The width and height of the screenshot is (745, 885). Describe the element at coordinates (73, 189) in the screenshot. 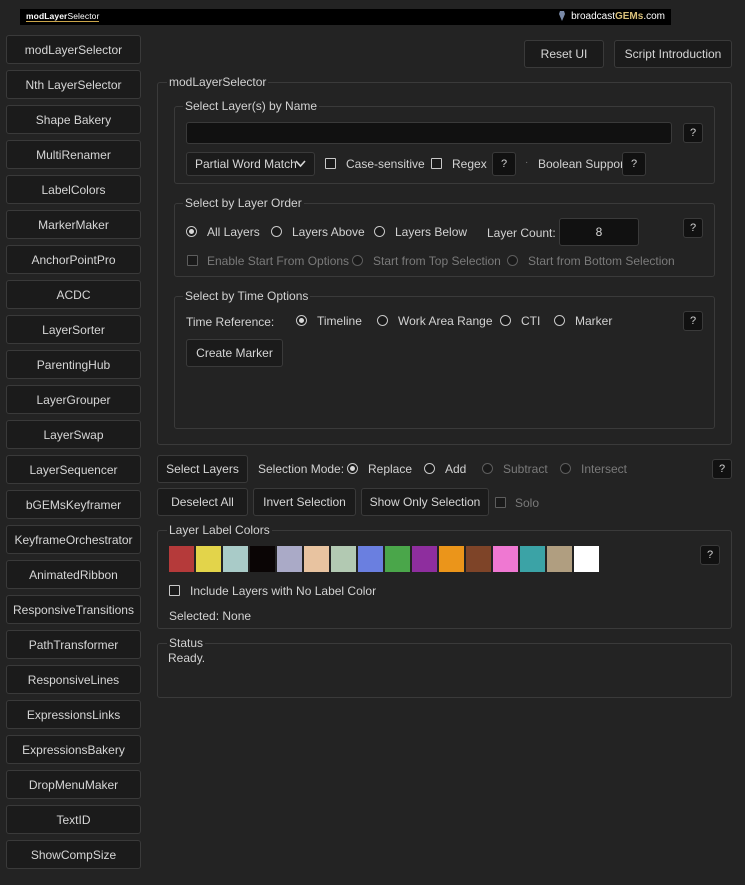

I see `sidebar-item-labelcolors: LabelColors` at that location.